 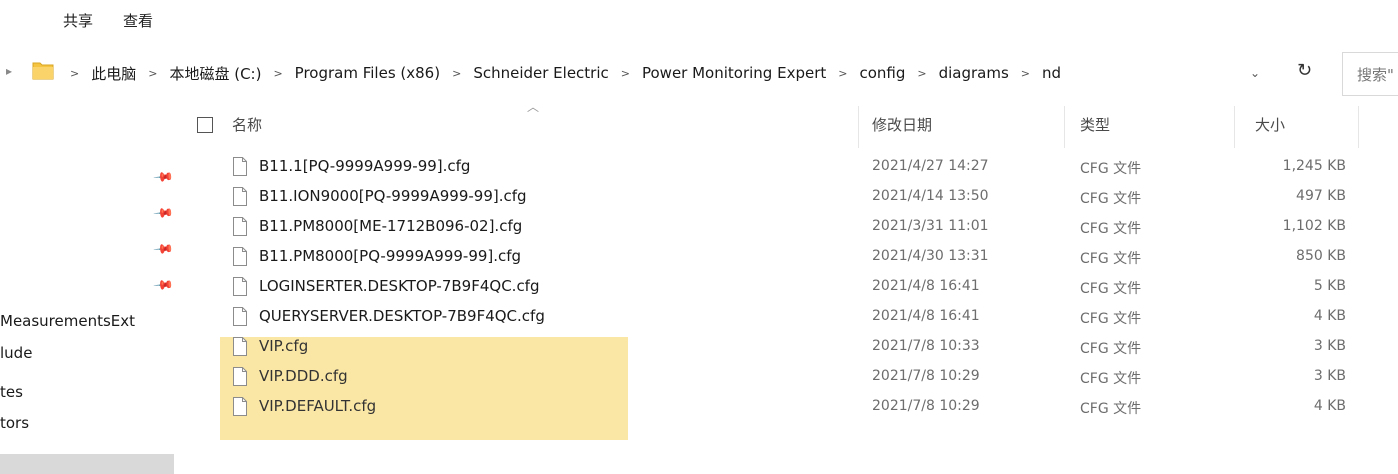 I want to click on file-size: 5 KB, so click(x=1329, y=286).